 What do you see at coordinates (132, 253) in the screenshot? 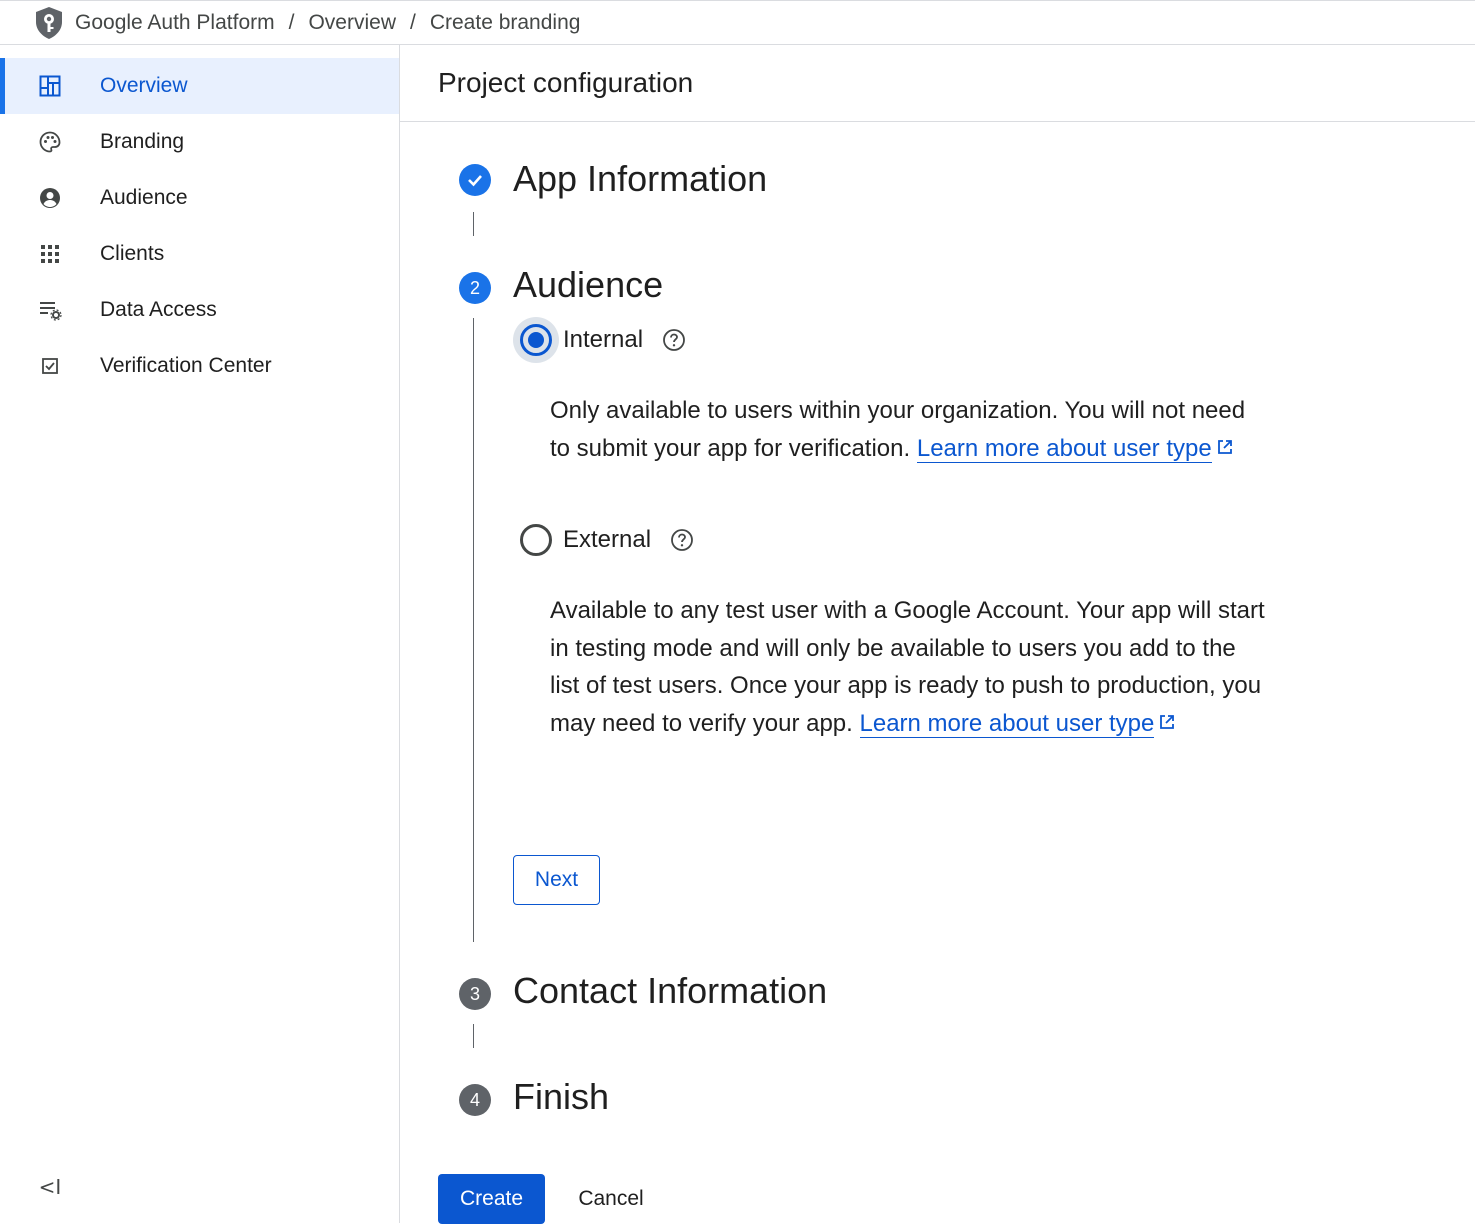
I see `sidebar-item-label: Clients` at bounding box center [132, 253].